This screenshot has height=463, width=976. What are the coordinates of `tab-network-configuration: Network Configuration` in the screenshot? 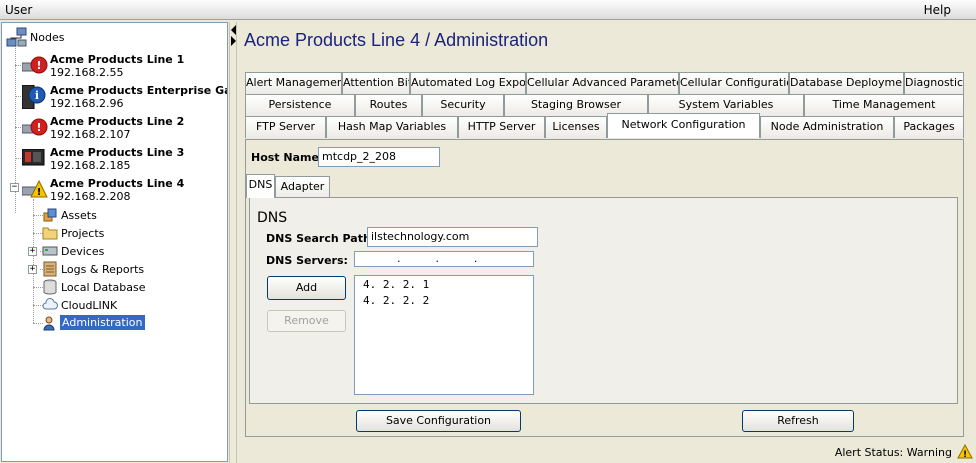 It's located at (683, 125).